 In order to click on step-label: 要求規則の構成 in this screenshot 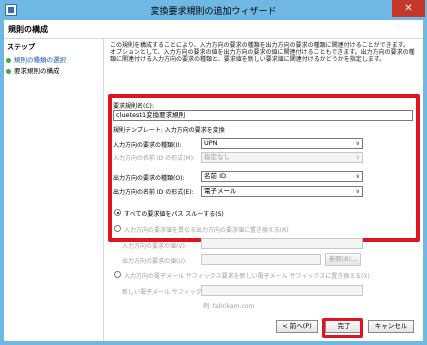, I will do `click(37, 71)`.